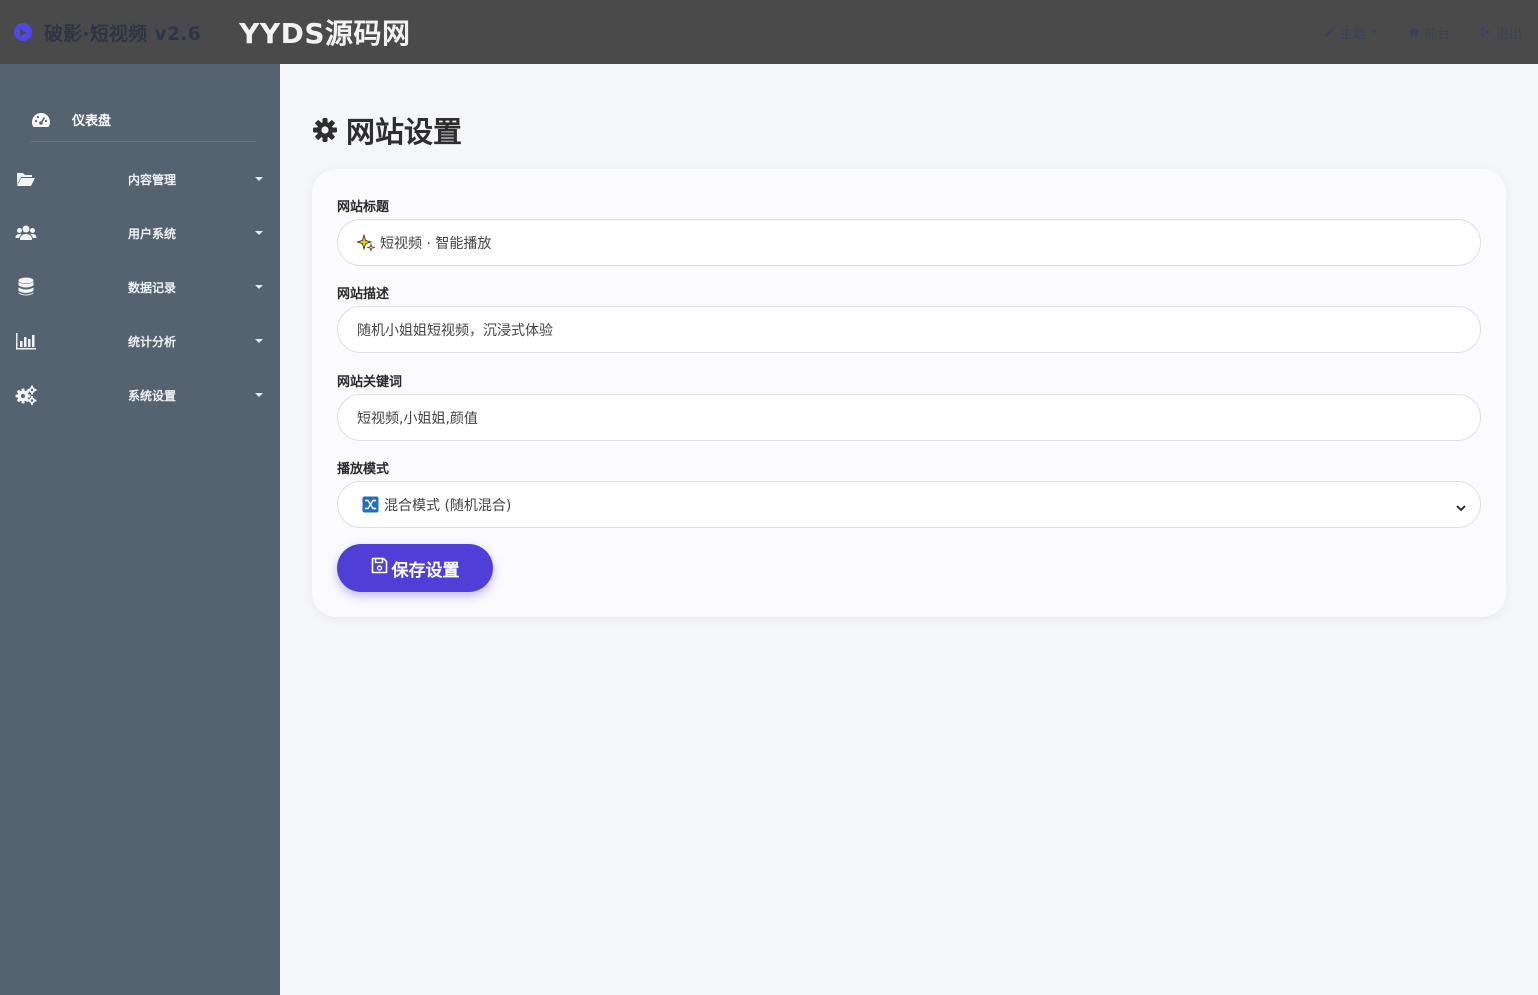 The image size is (1538, 995). What do you see at coordinates (370, 382) in the screenshot?
I see `site-keywords-label: 网站关键词` at bounding box center [370, 382].